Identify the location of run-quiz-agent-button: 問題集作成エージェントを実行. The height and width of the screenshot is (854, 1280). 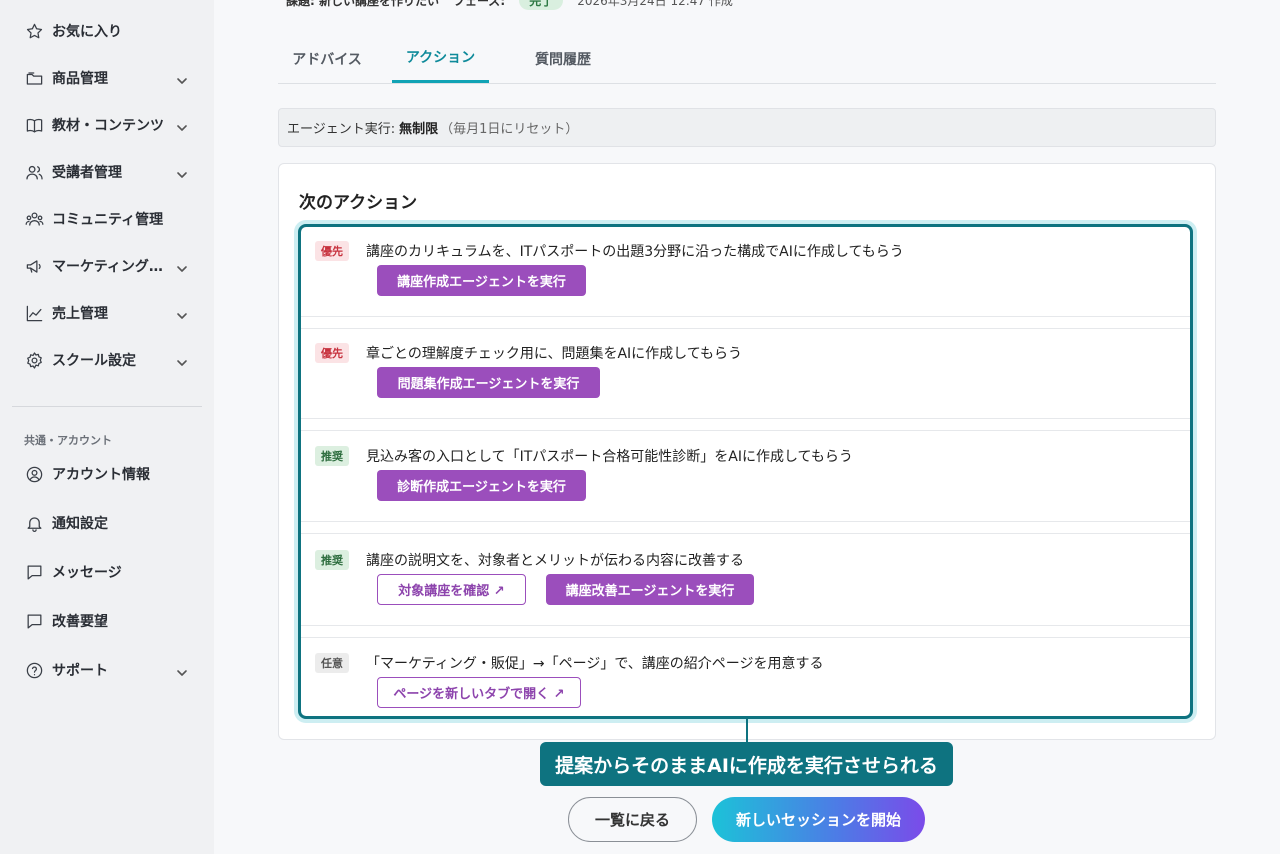
(488, 382).